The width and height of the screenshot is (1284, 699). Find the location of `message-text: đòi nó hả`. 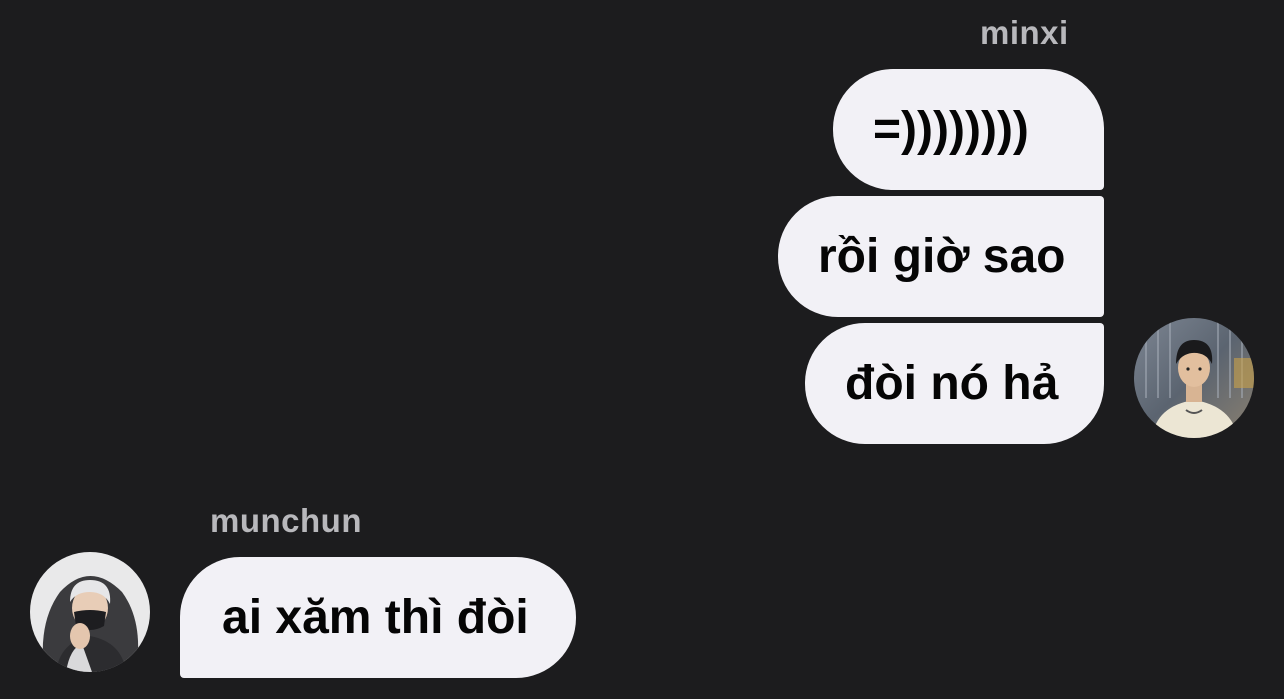

message-text: đòi nó hả is located at coordinates (952, 383).